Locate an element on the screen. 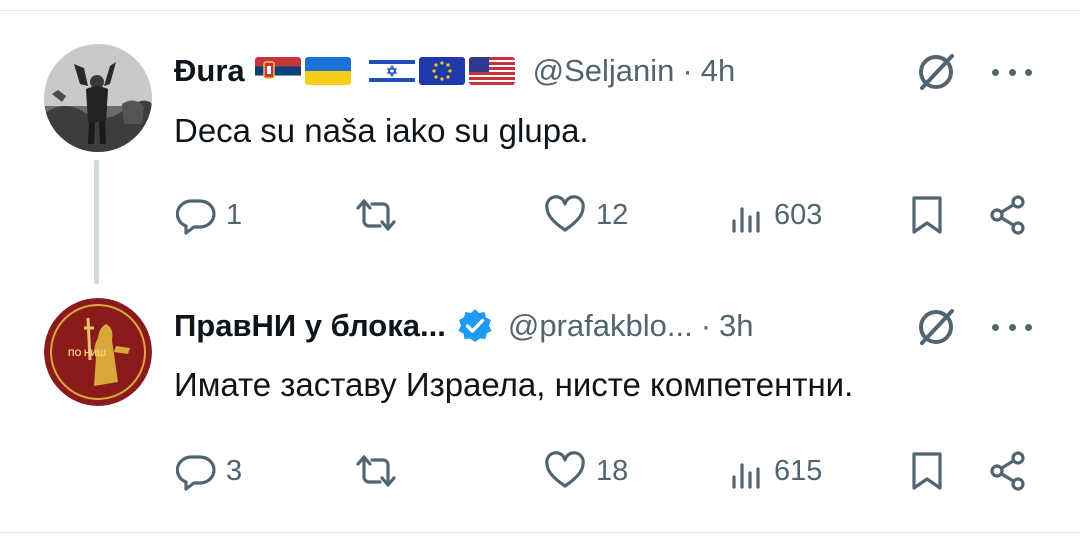 This screenshot has height=545, width=1080. view-count: 615 is located at coordinates (798, 470).